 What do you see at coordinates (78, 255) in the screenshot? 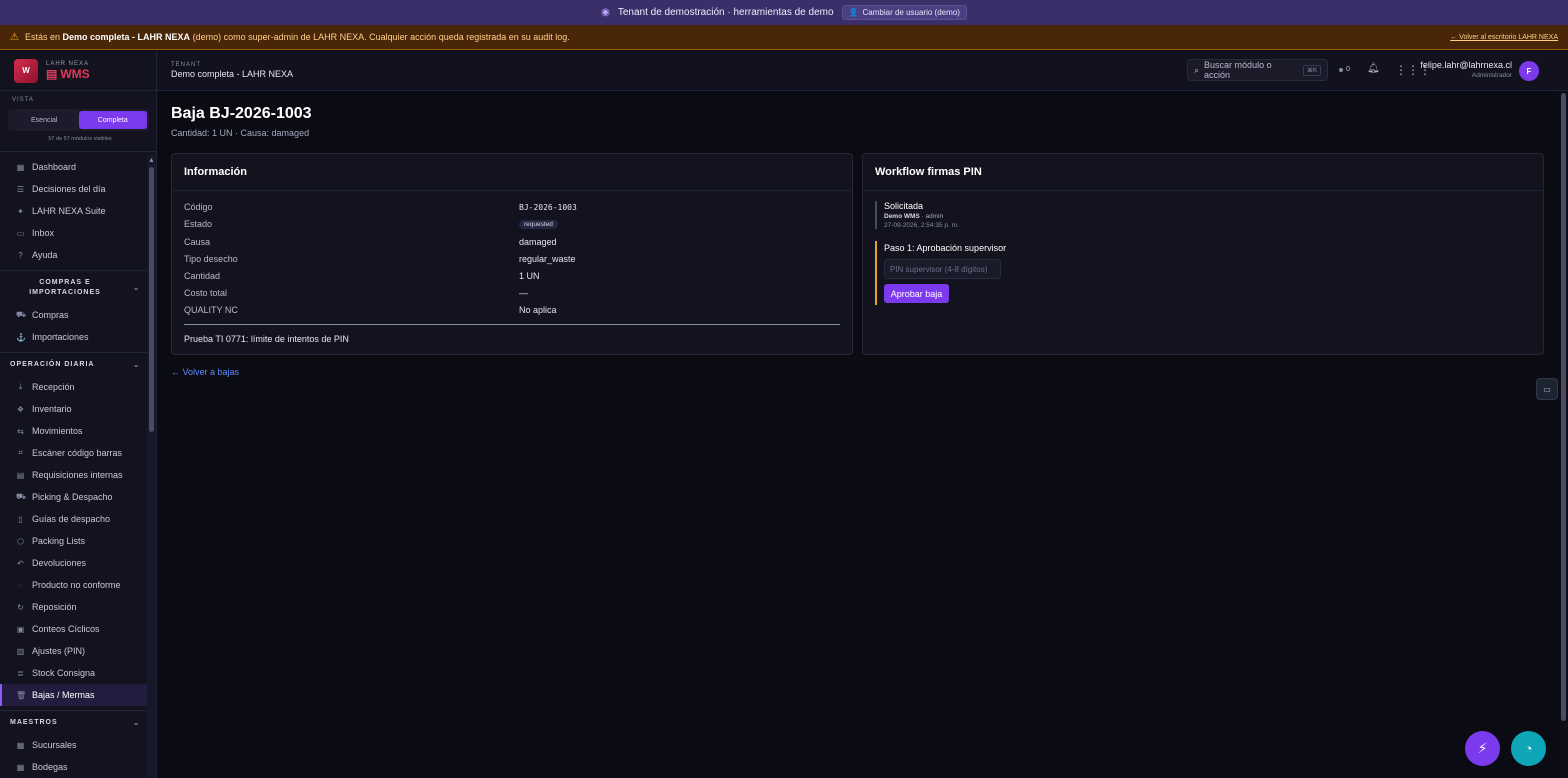
I see `sidebar-item-ayuda: ? Ayuda` at bounding box center [78, 255].